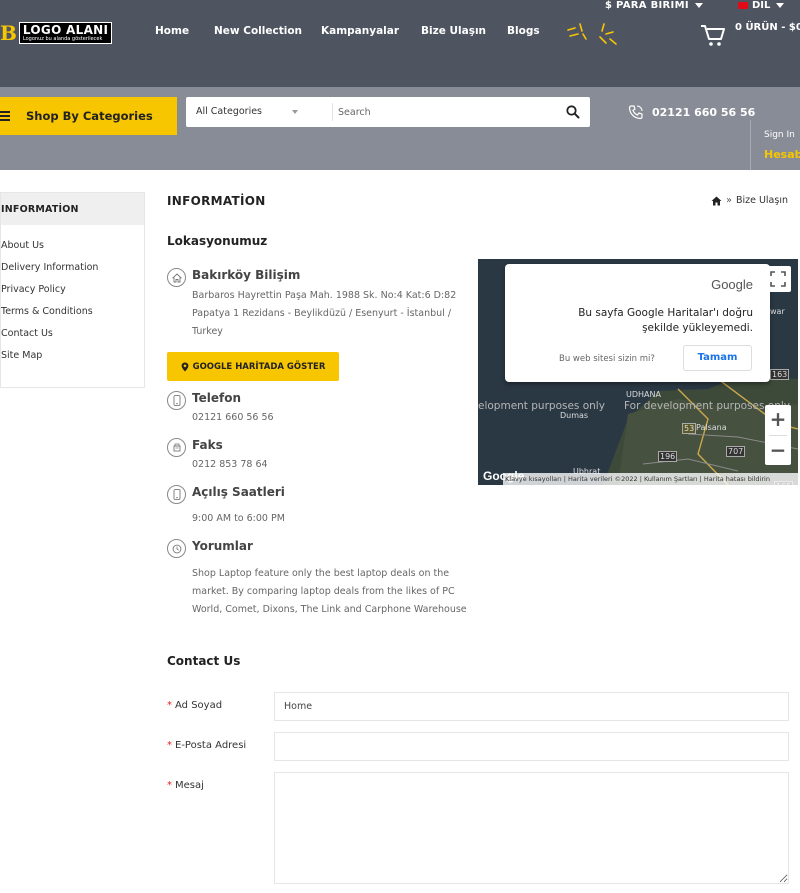 This screenshot has height=893, width=800. I want to click on owner-question: Bu web sitesi sizin mi?, so click(607, 359).